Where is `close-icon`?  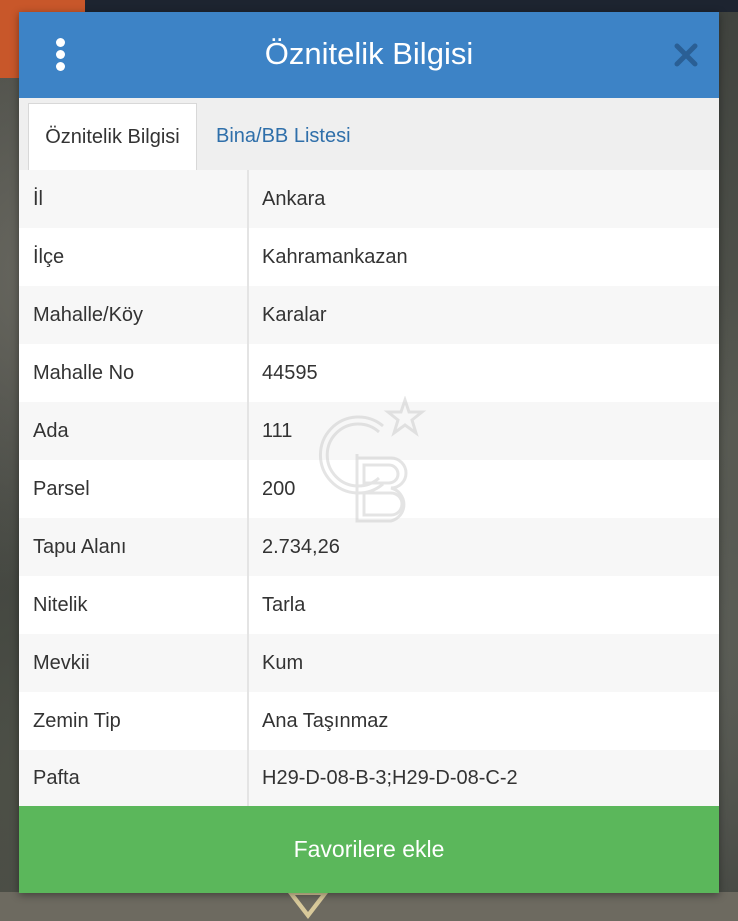
close-icon is located at coordinates (686, 55).